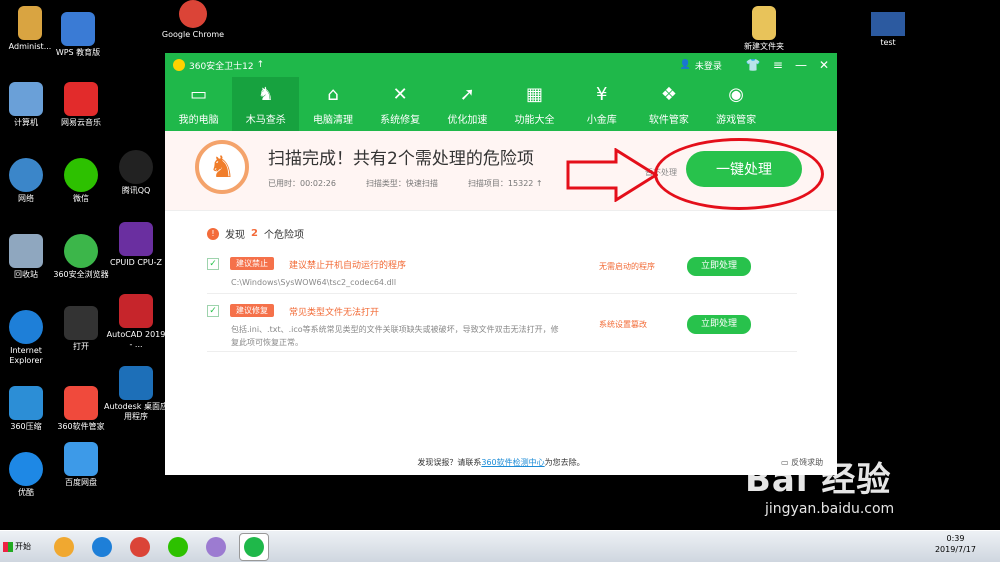 The height and width of the screenshot is (562, 1000). I want to click on clock-time: 0:39, so click(955, 538).